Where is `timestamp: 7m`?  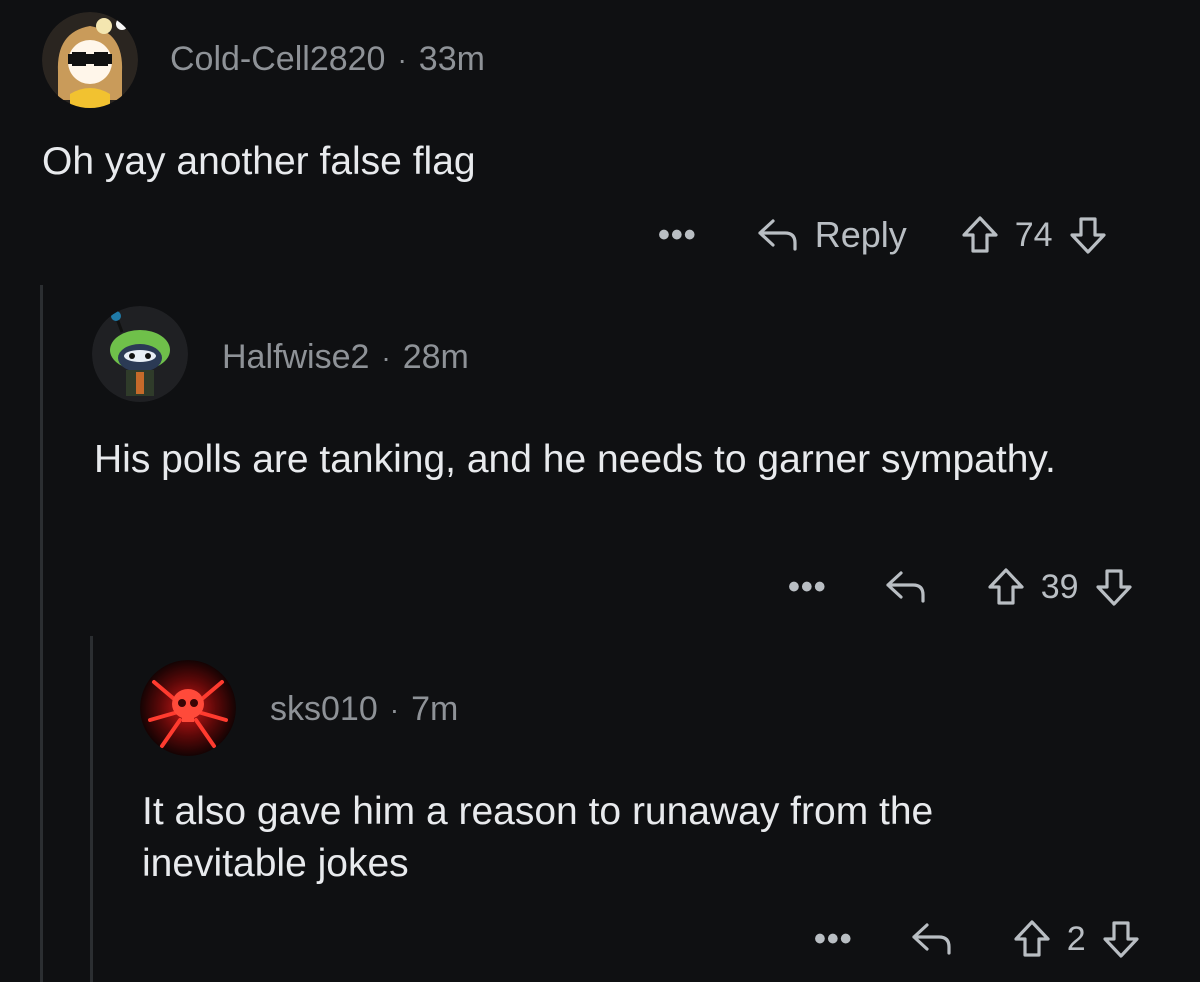 timestamp: 7m is located at coordinates (434, 709).